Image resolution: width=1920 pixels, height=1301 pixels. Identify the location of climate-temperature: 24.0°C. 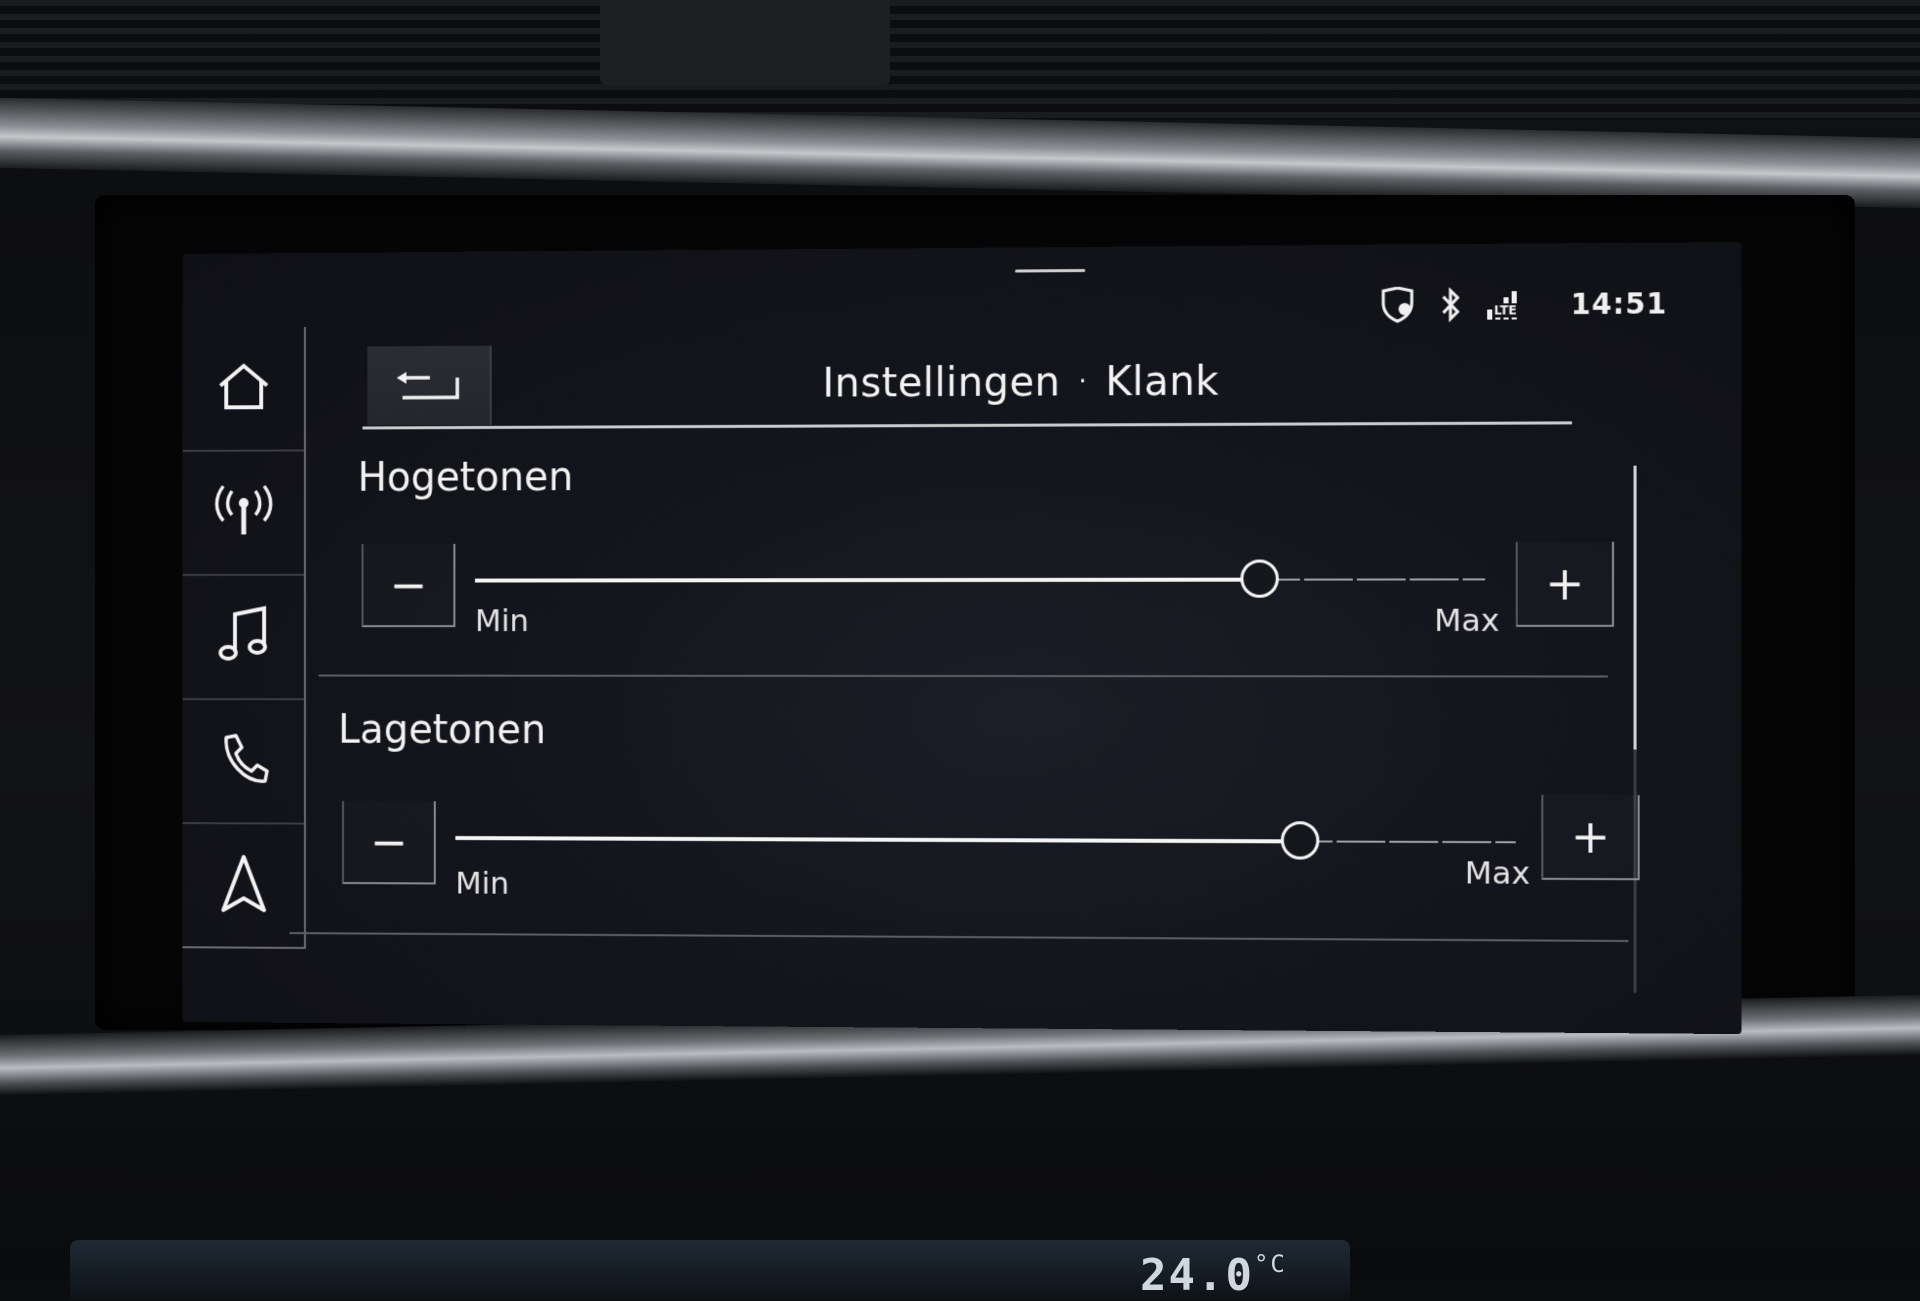
(1213, 1275).